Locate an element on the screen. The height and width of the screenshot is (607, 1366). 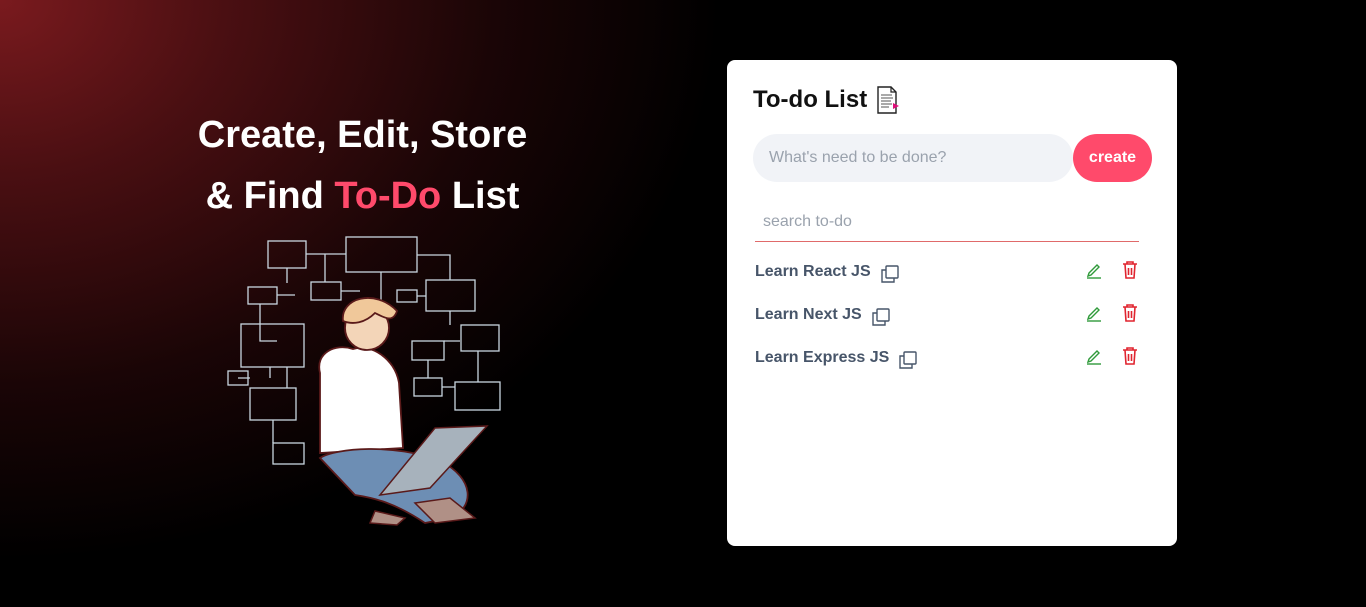
todo-text: Learn Express JS is located at coordinates (822, 357).